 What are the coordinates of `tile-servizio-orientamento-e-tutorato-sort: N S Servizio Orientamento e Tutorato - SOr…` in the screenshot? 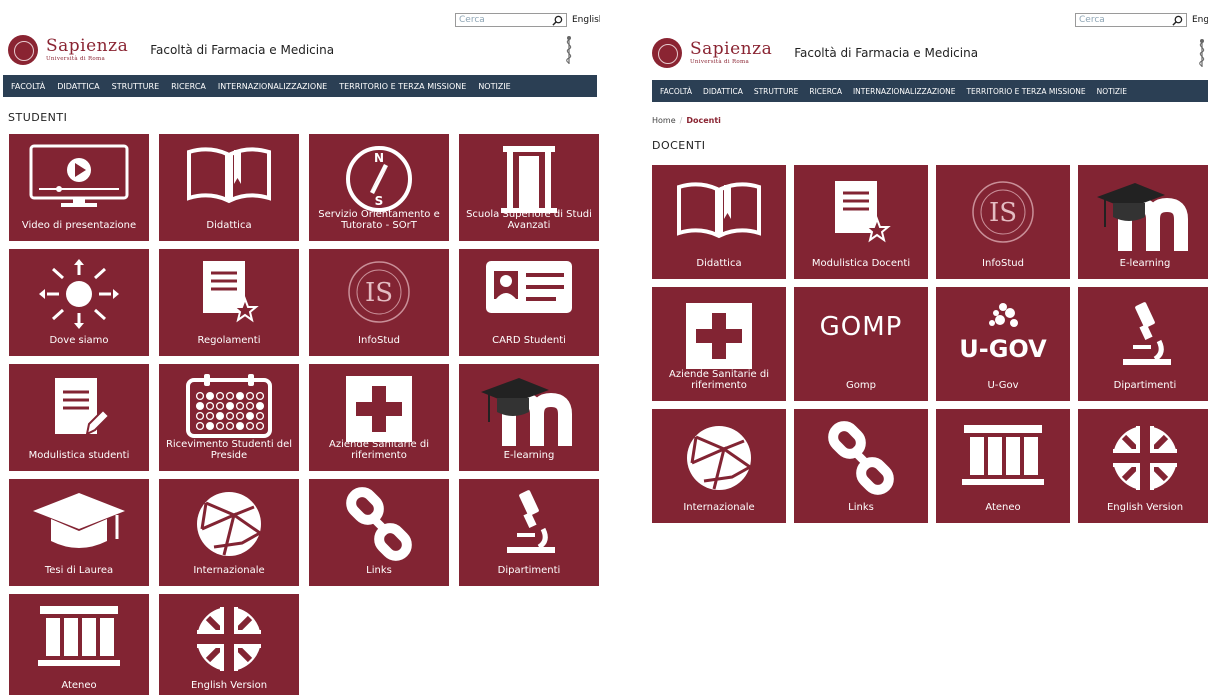 It's located at (379, 187).